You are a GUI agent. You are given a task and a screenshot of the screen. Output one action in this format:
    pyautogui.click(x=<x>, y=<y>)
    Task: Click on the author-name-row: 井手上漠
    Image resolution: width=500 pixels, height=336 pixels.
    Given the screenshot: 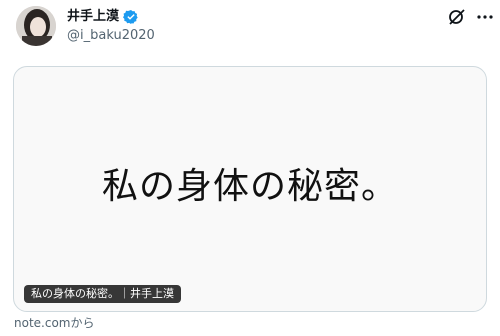 What is the action you would take?
    pyautogui.click(x=103, y=17)
    